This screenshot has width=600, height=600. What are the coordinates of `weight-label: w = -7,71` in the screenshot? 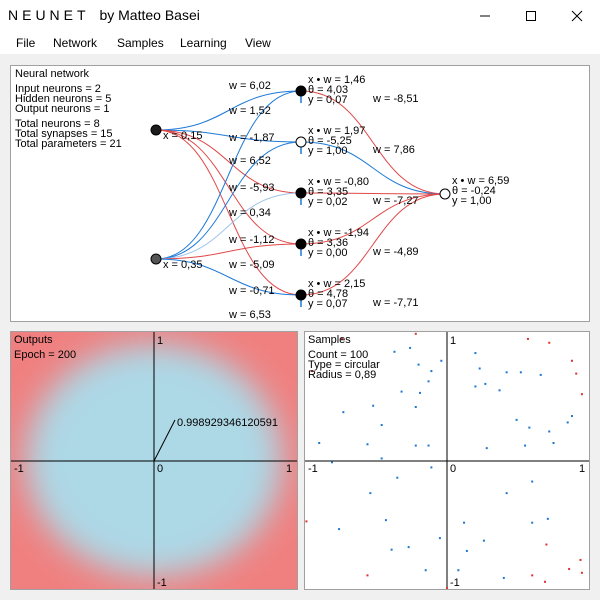 It's located at (395, 303).